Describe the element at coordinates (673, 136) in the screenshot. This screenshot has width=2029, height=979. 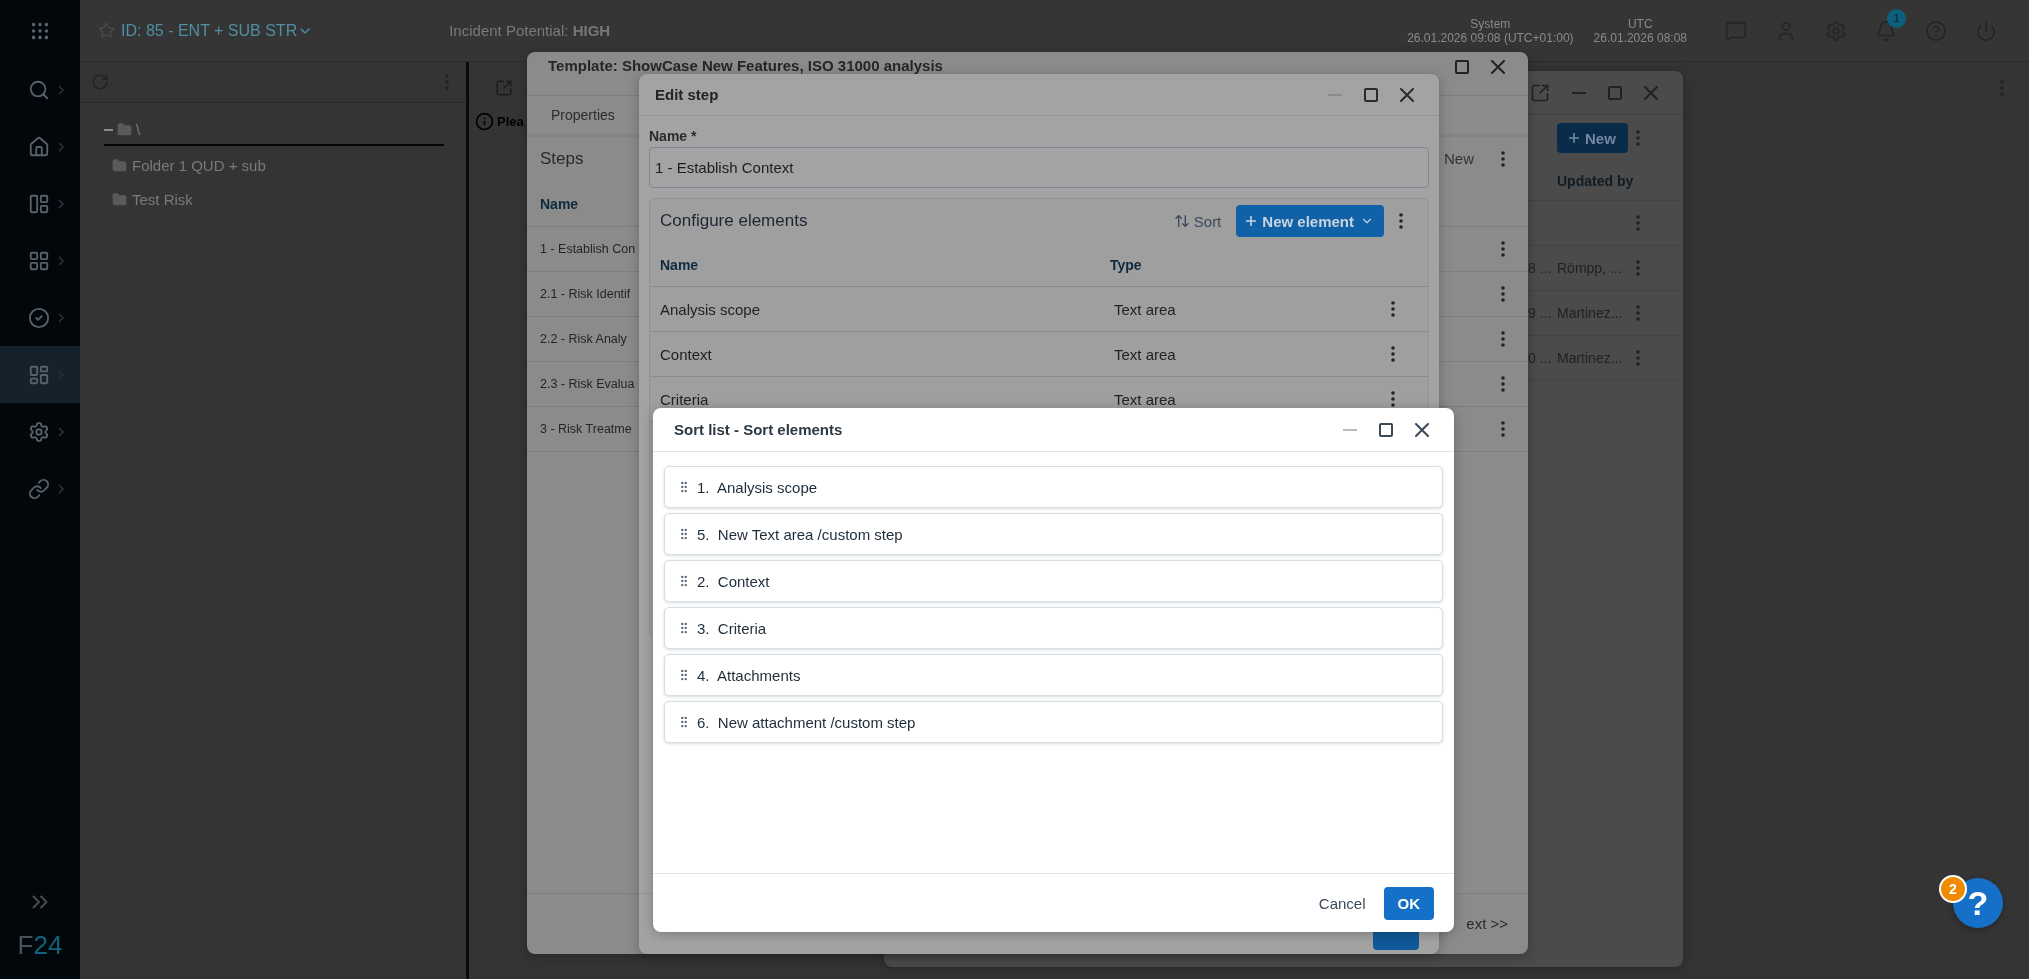
I see `field-label: Name *` at that location.